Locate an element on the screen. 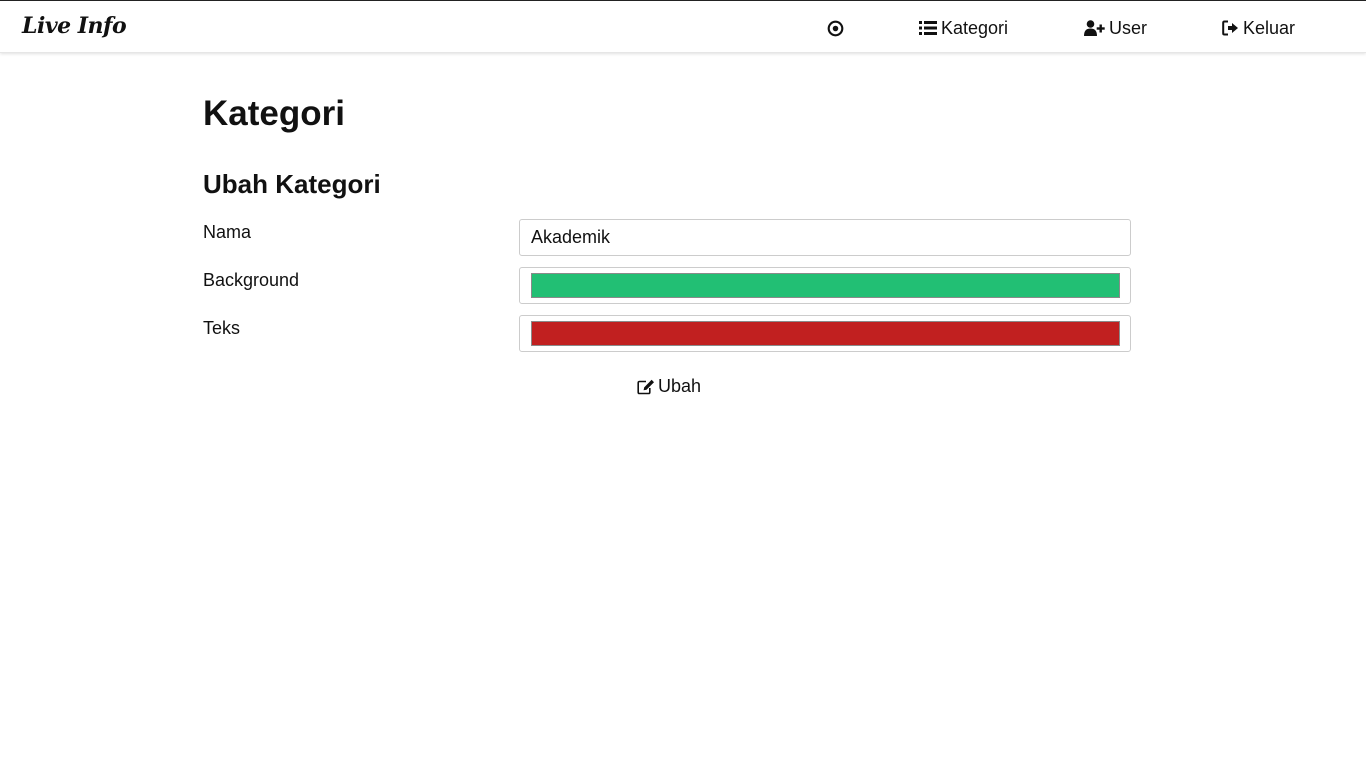 Image resolution: width=1366 pixels, height=768 pixels. nama-label: Nama is located at coordinates (227, 232).